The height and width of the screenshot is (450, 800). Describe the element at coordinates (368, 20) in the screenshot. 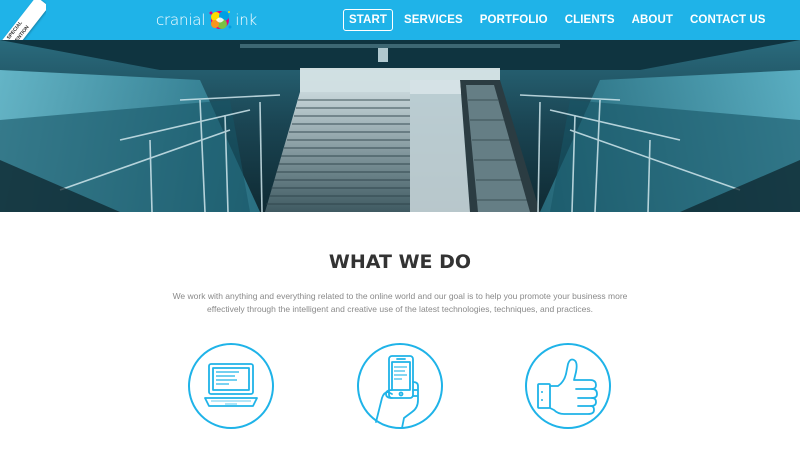

I see `nav-start: START` at that location.